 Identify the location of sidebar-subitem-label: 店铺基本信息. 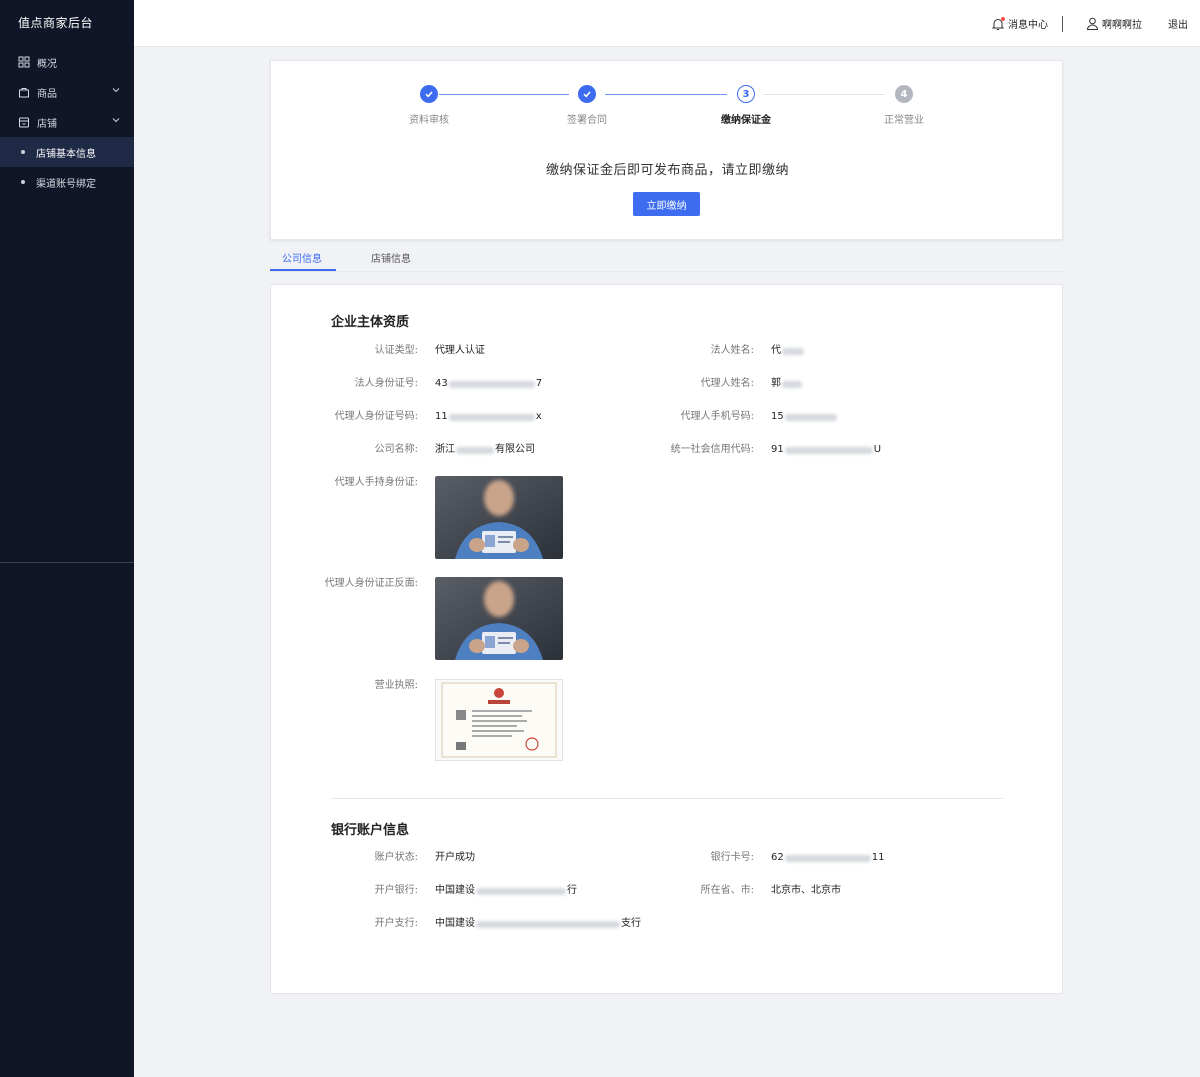
(66, 154).